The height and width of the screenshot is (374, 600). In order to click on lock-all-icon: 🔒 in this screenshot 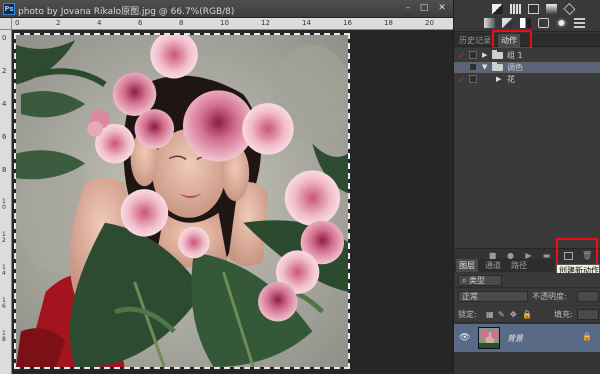, I will do `click(527, 314)`.